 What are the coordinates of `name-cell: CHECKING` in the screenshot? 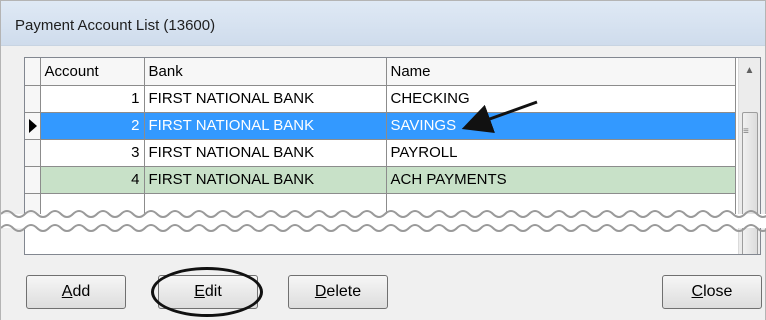 It's located at (561, 99).